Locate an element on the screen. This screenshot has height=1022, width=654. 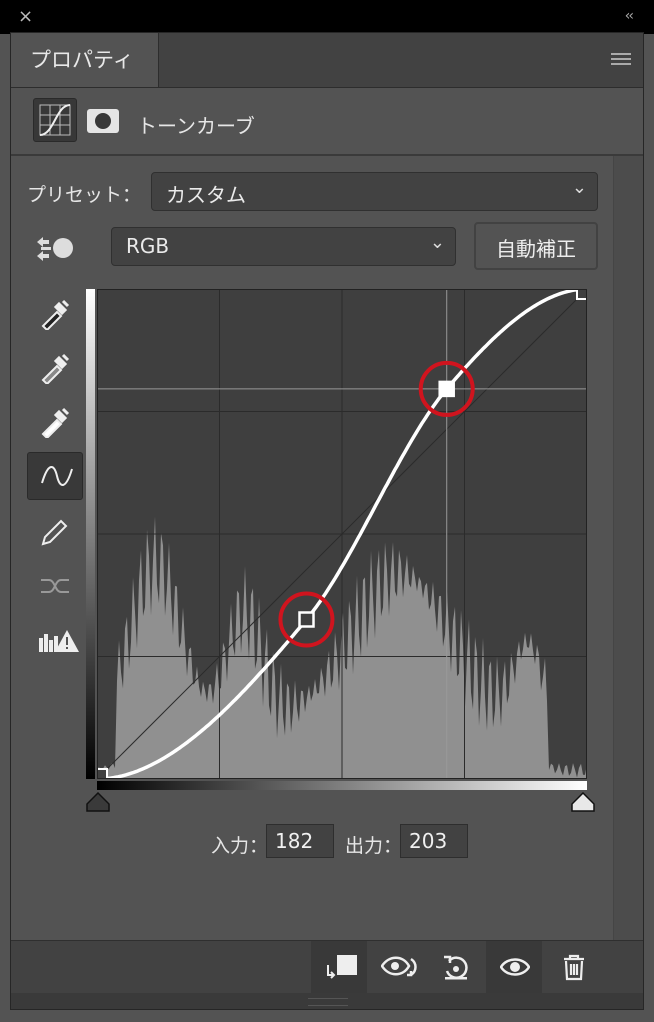
black-point-slider is located at coordinates (98, 802).